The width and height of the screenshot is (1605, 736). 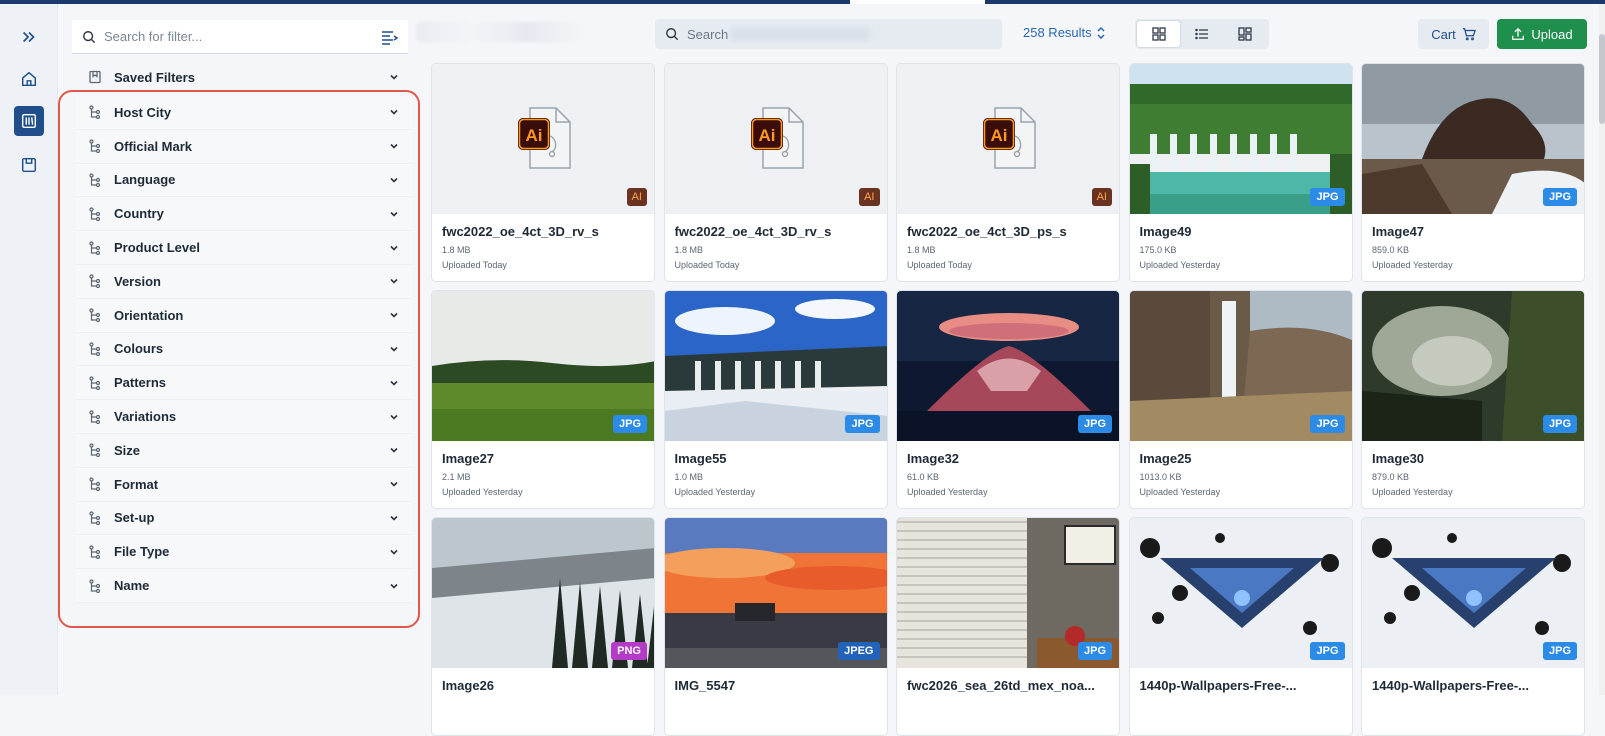 I want to click on file-type-badge: PNG, so click(x=629, y=651).